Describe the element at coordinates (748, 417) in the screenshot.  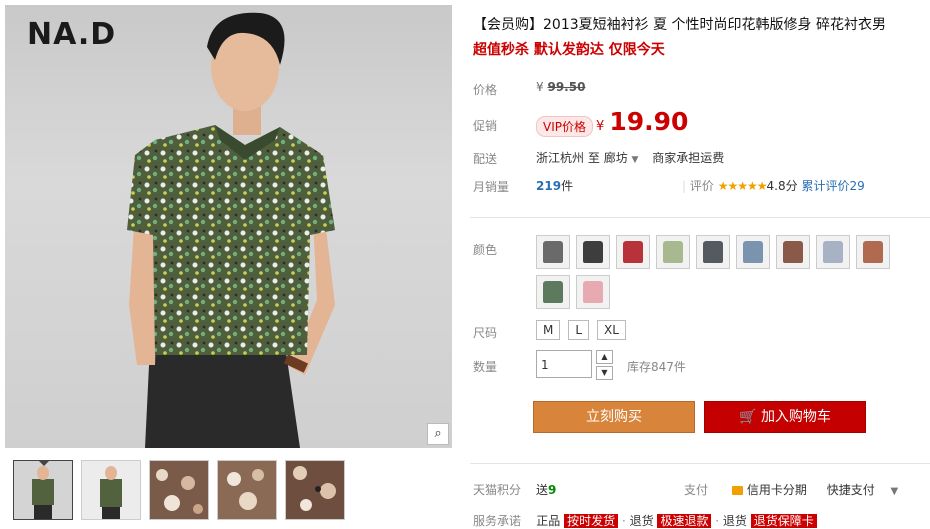
I see `cart-icon: 🛒` at that location.